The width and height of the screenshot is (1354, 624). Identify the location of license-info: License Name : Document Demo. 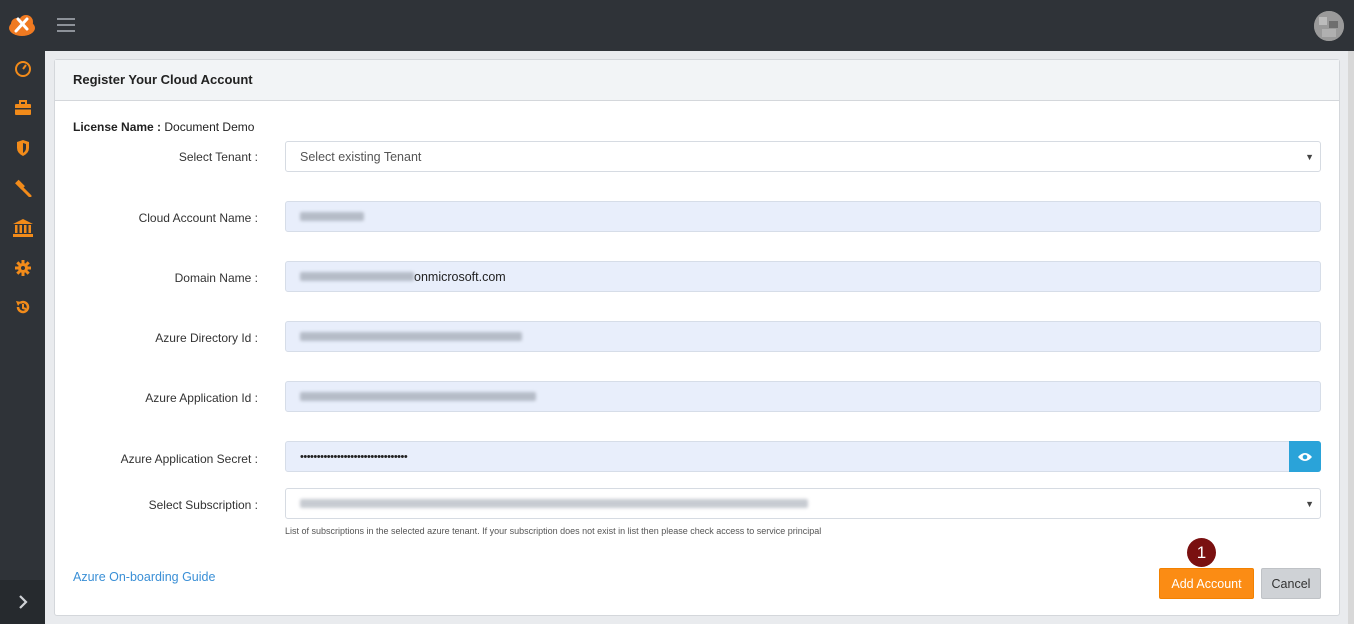
(163, 127).